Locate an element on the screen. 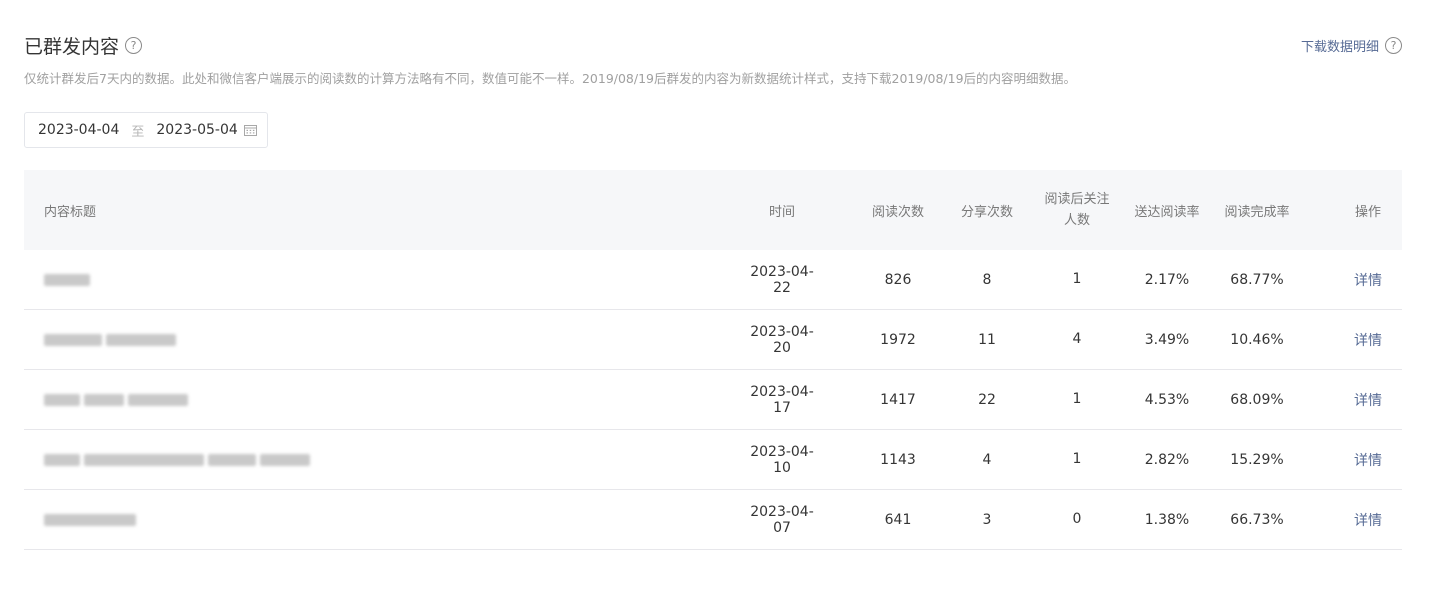  page-title-text: 已群发内容 is located at coordinates (72, 47).